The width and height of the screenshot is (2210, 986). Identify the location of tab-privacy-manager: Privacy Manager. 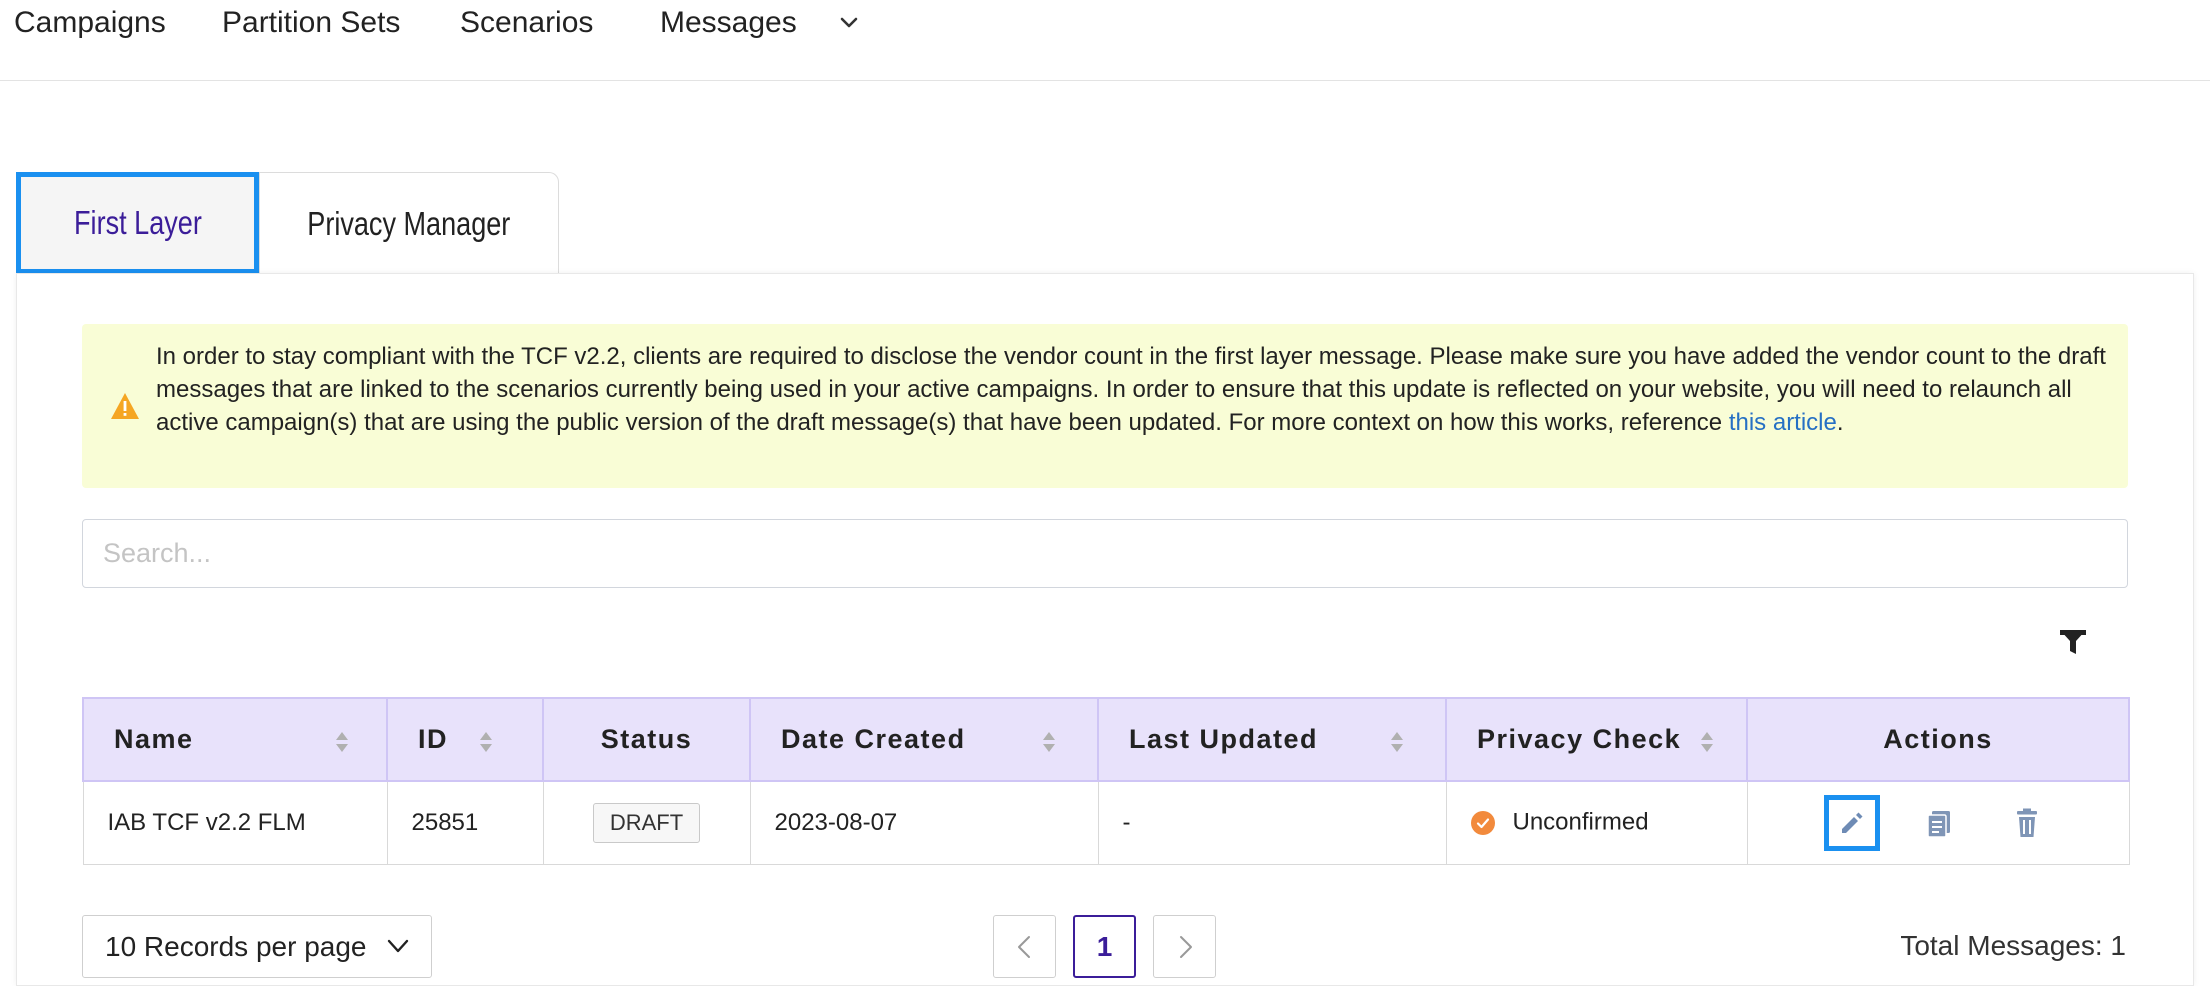
(409, 223).